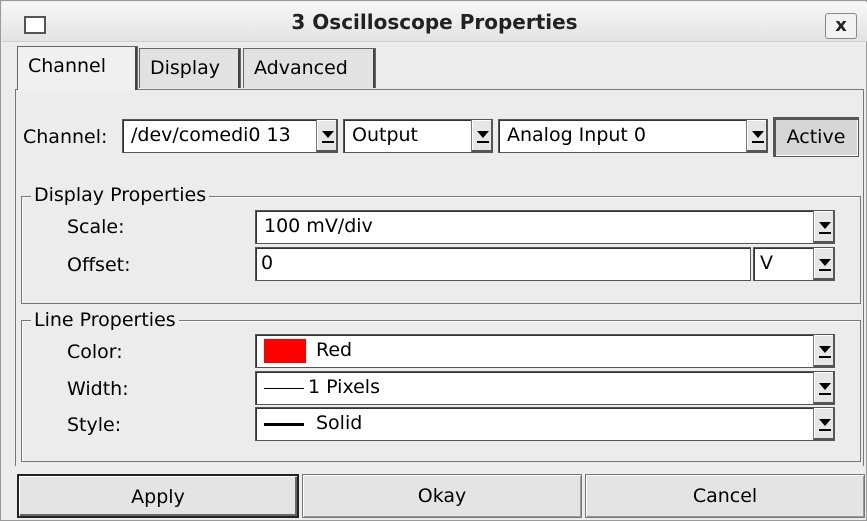  What do you see at coordinates (285, 351) in the screenshot?
I see `color-swatch` at bounding box center [285, 351].